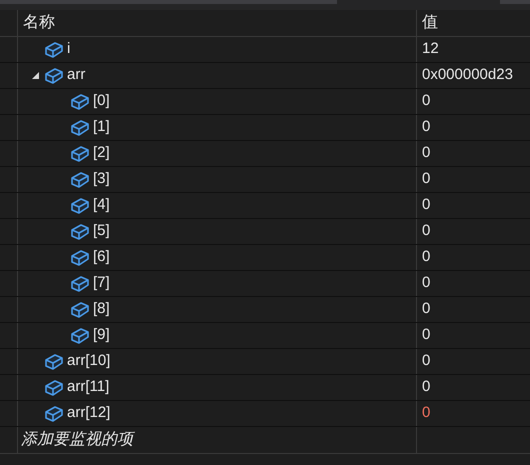 The height and width of the screenshot is (465, 530). What do you see at coordinates (430, 49) in the screenshot?
I see `variable-value: 12` at bounding box center [430, 49].